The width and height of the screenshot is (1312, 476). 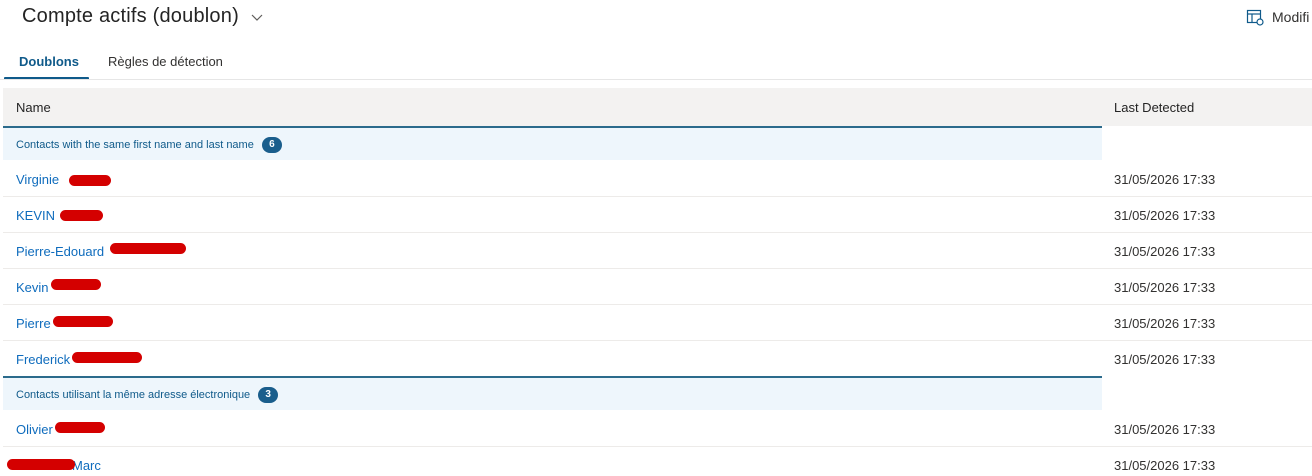 I want to click on tabs-divider, so click(x=656, y=79).